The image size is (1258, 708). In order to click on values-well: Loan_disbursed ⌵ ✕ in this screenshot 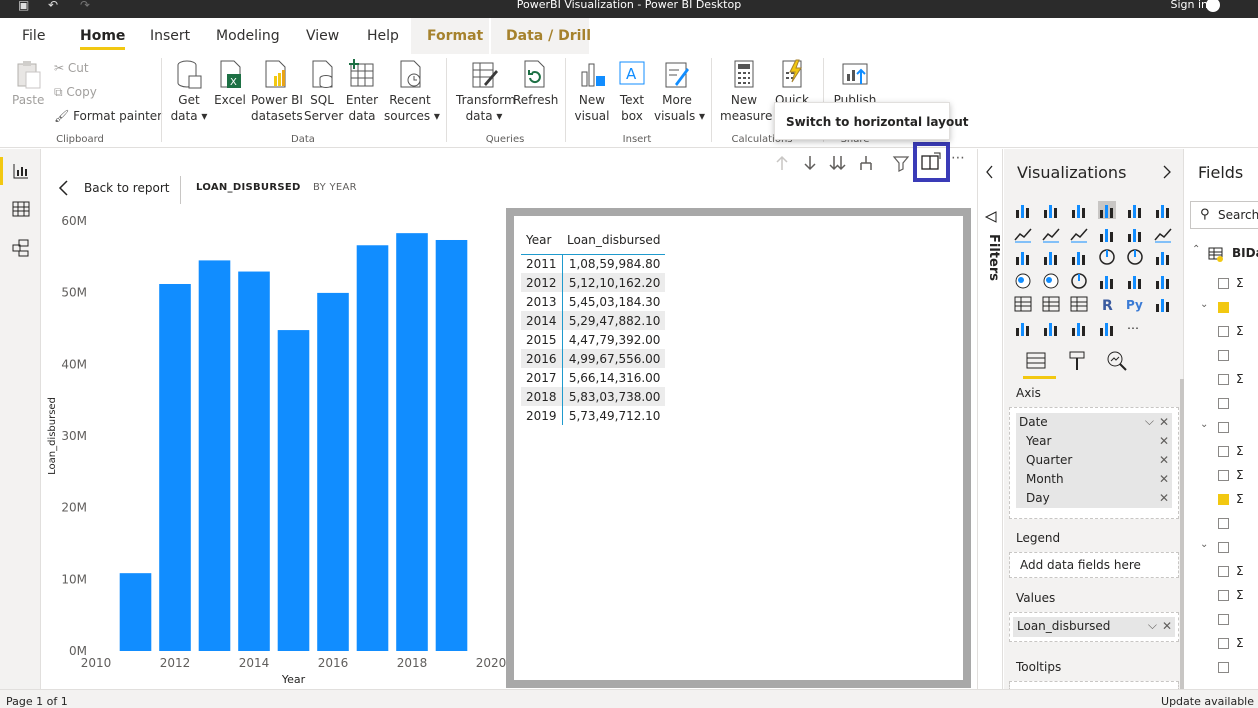, I will do `click(1094, 627)`.